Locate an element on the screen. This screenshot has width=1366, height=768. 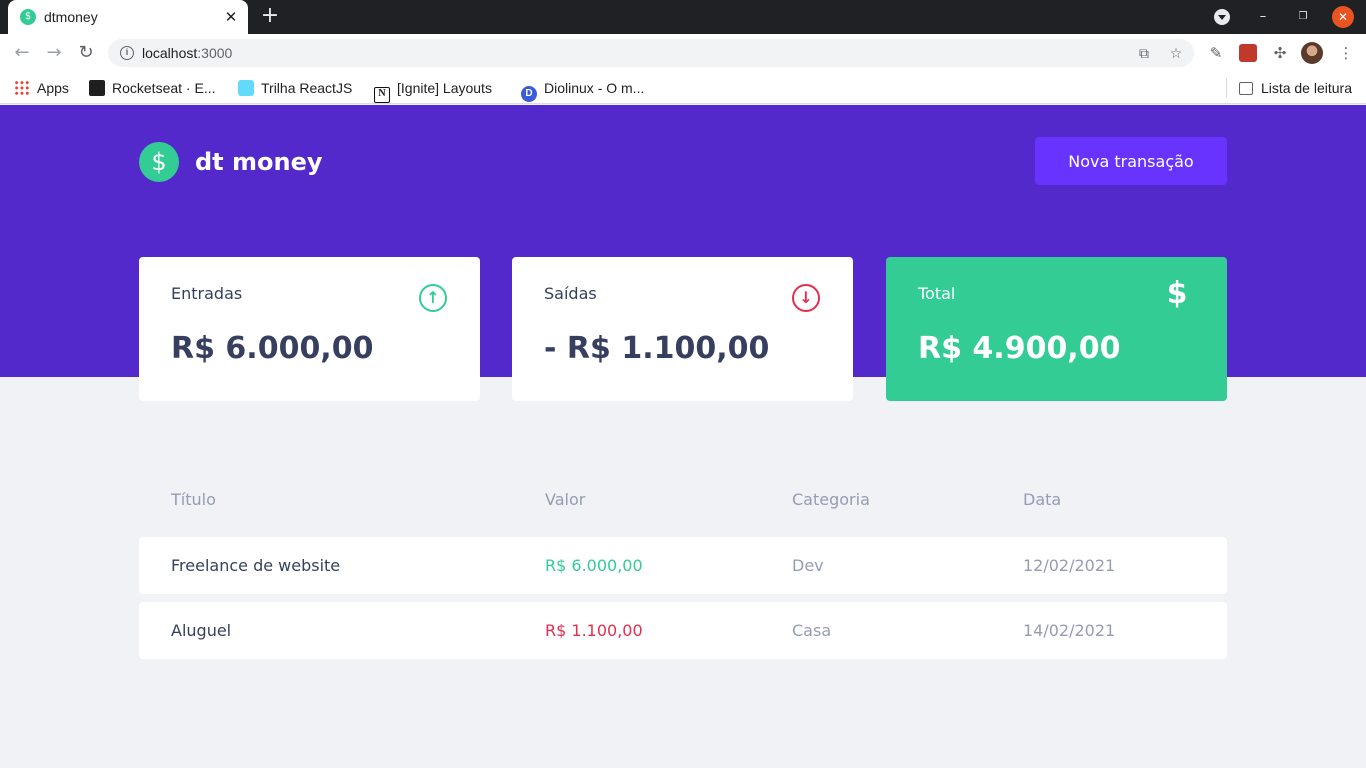
bookmark-apps: Apps is located at coordinates (41, 88).